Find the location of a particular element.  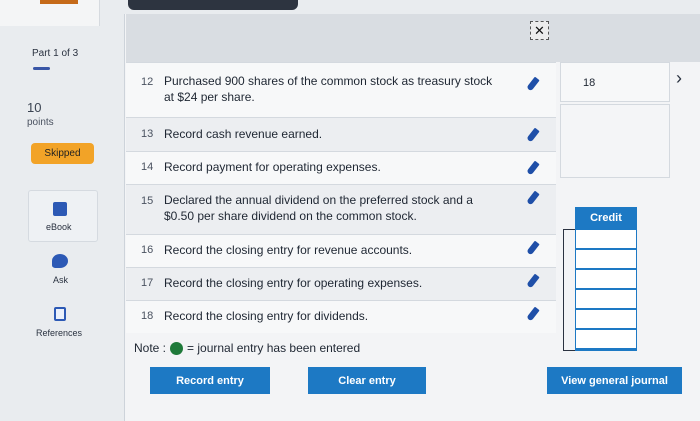

entry-number: 14 is located at coordinates (147, 167).